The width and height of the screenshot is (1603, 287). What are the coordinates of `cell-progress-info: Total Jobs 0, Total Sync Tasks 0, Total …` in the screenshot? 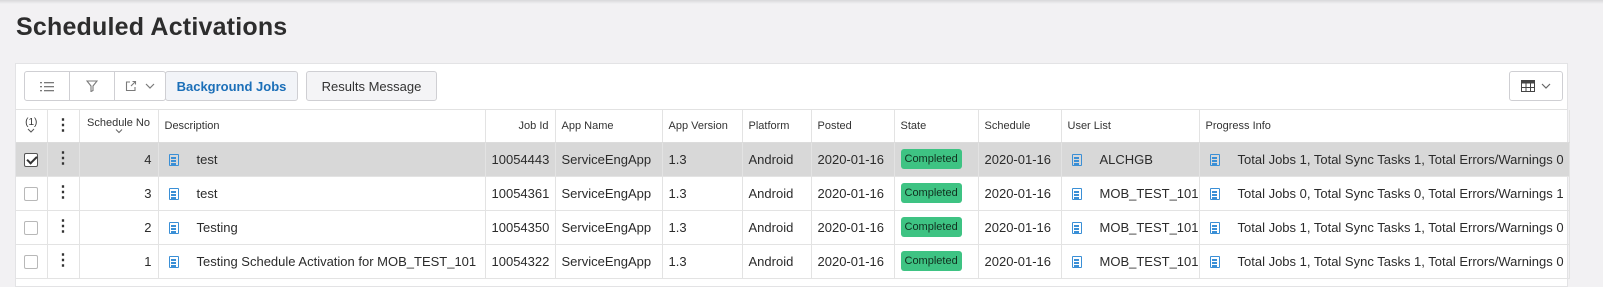 It's located at (1384, 193).